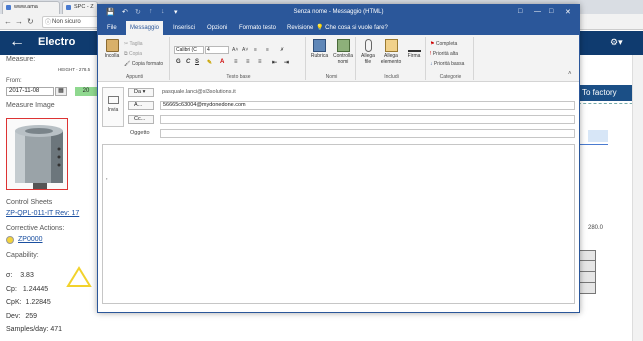 The height and width of the screenshot is (341, 643). What do you see at coordinates (31, 7) in the screenshot?
I see `browser-tab-1: www.ama` at bounding box center [31, 7].